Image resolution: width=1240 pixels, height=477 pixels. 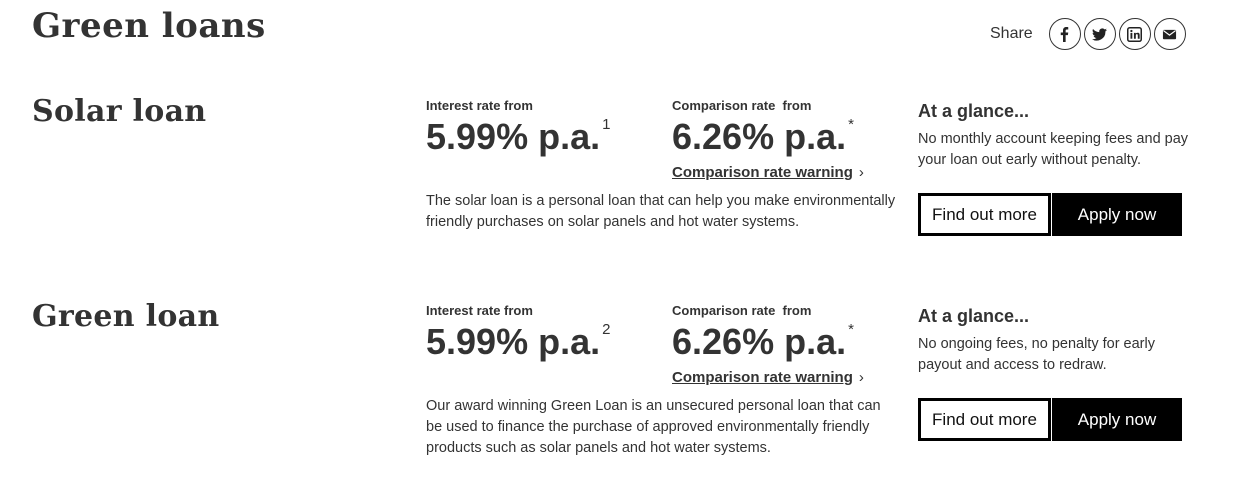 I want to click on facebook-share-button, so click(x=1064, y=34).